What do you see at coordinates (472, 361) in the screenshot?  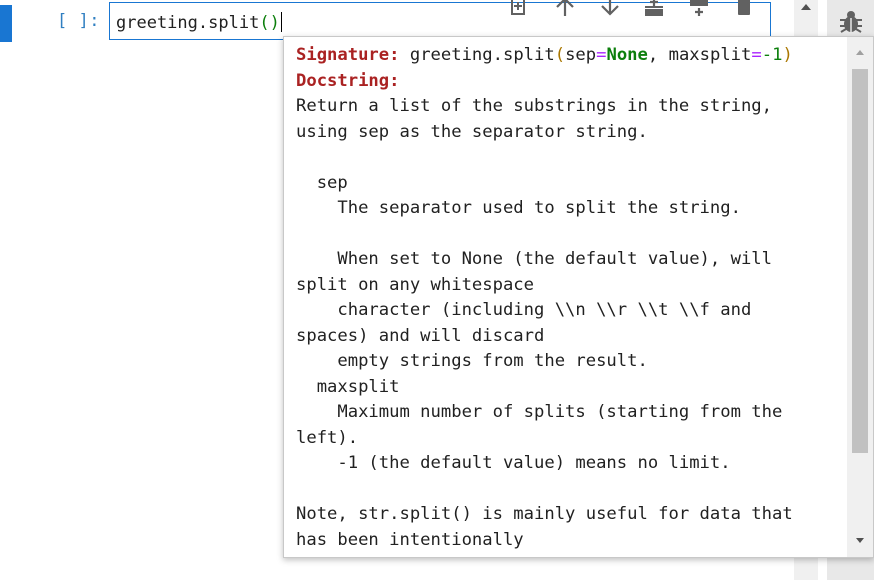 I see `doc-line: empty strings from the result.` at bounding box center [472, 361].